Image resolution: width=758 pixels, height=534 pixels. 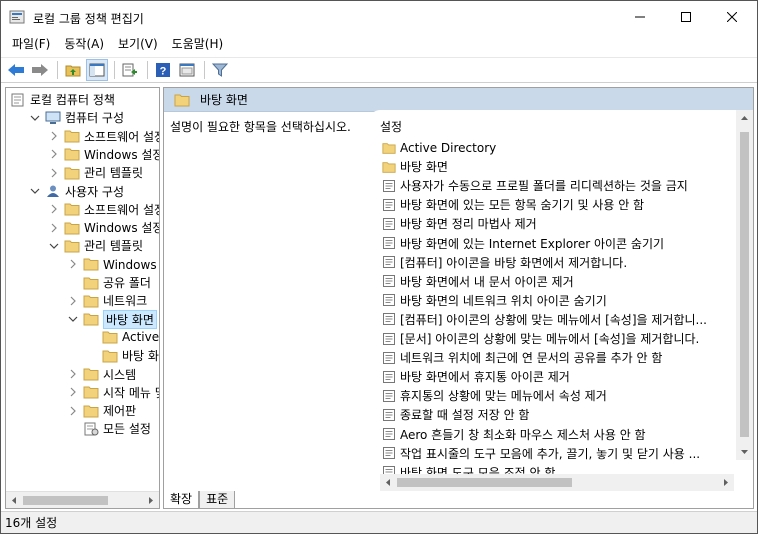 I want to click on computer-icon, so click(x=53, y=117).